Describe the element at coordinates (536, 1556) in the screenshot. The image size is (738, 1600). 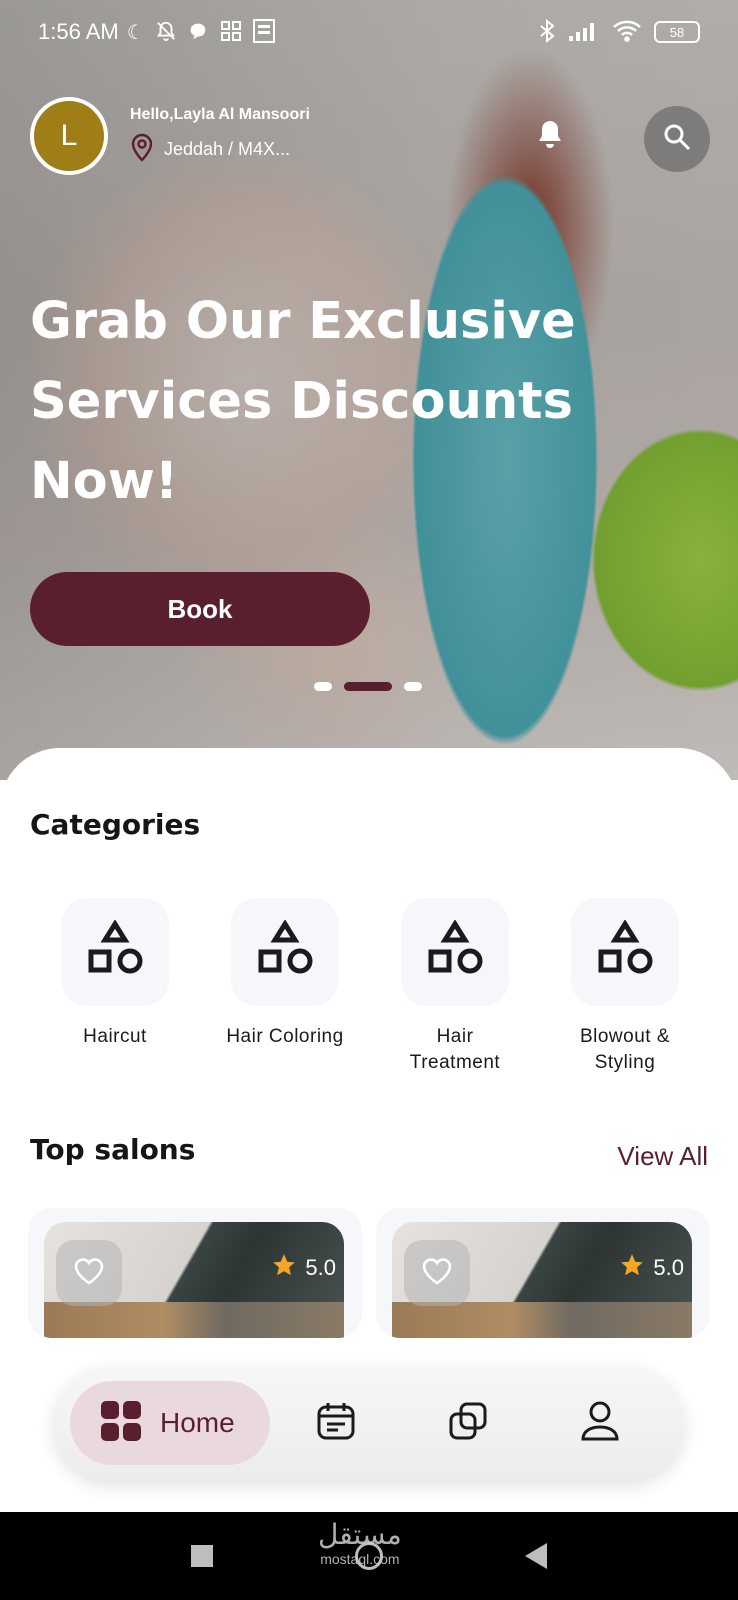
I see `system-back-button` at that location.